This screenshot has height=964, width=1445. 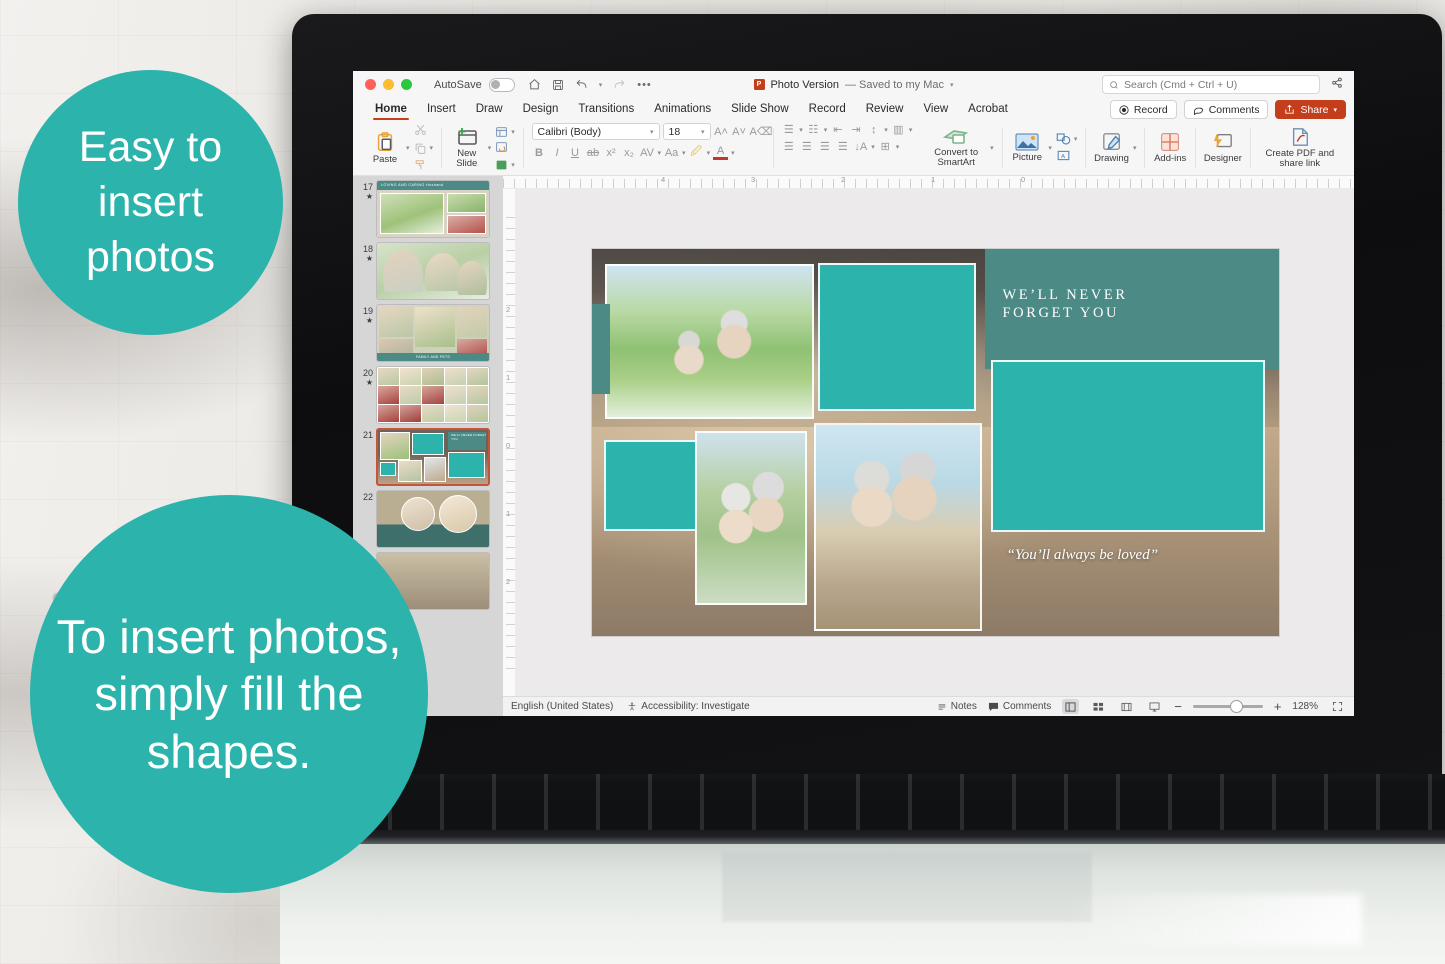 I want to click on tab-home: Home, so click(x=391, y=109).